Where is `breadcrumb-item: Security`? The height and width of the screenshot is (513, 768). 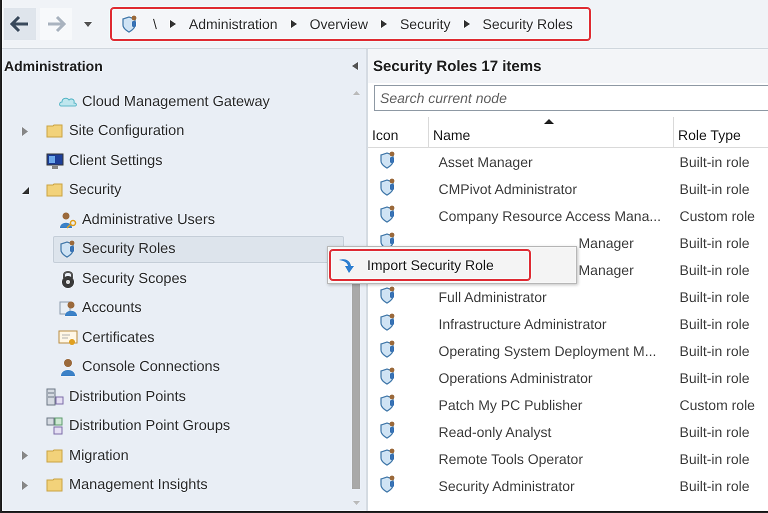 breadcrumb-item: Security is located at coordinates (425, 24).